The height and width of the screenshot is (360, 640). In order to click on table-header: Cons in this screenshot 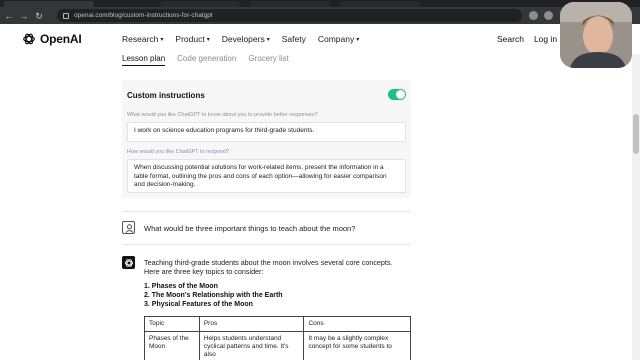, I will do `click(357, 324)`.